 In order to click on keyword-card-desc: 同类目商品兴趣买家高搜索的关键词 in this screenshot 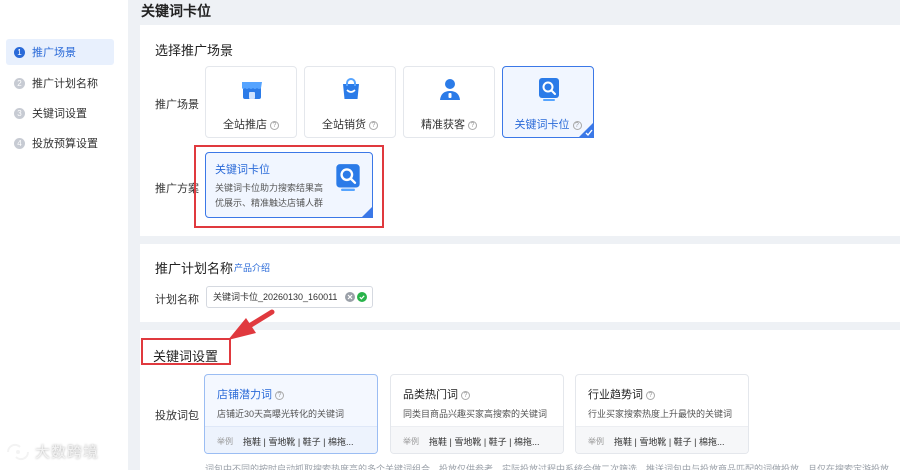, I will do `click(475, 414)`.